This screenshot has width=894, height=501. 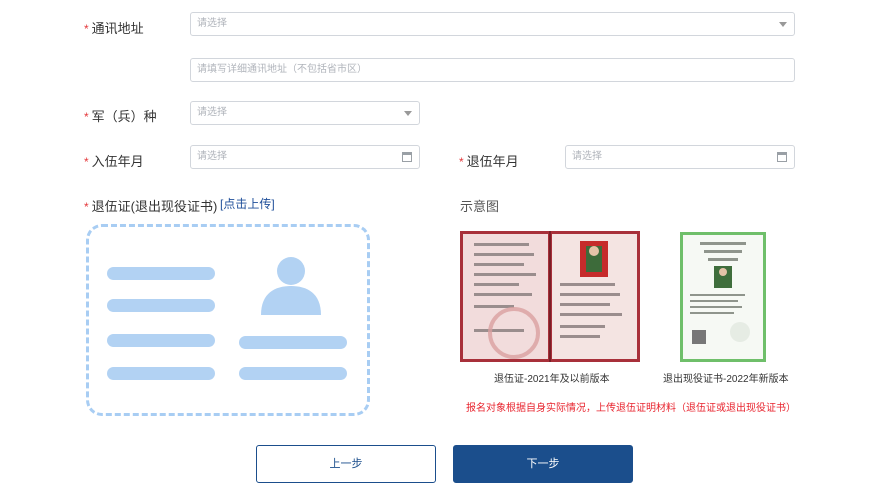 I want to click on enlist-date-picker: 请选择, so click(x=305, y=157).